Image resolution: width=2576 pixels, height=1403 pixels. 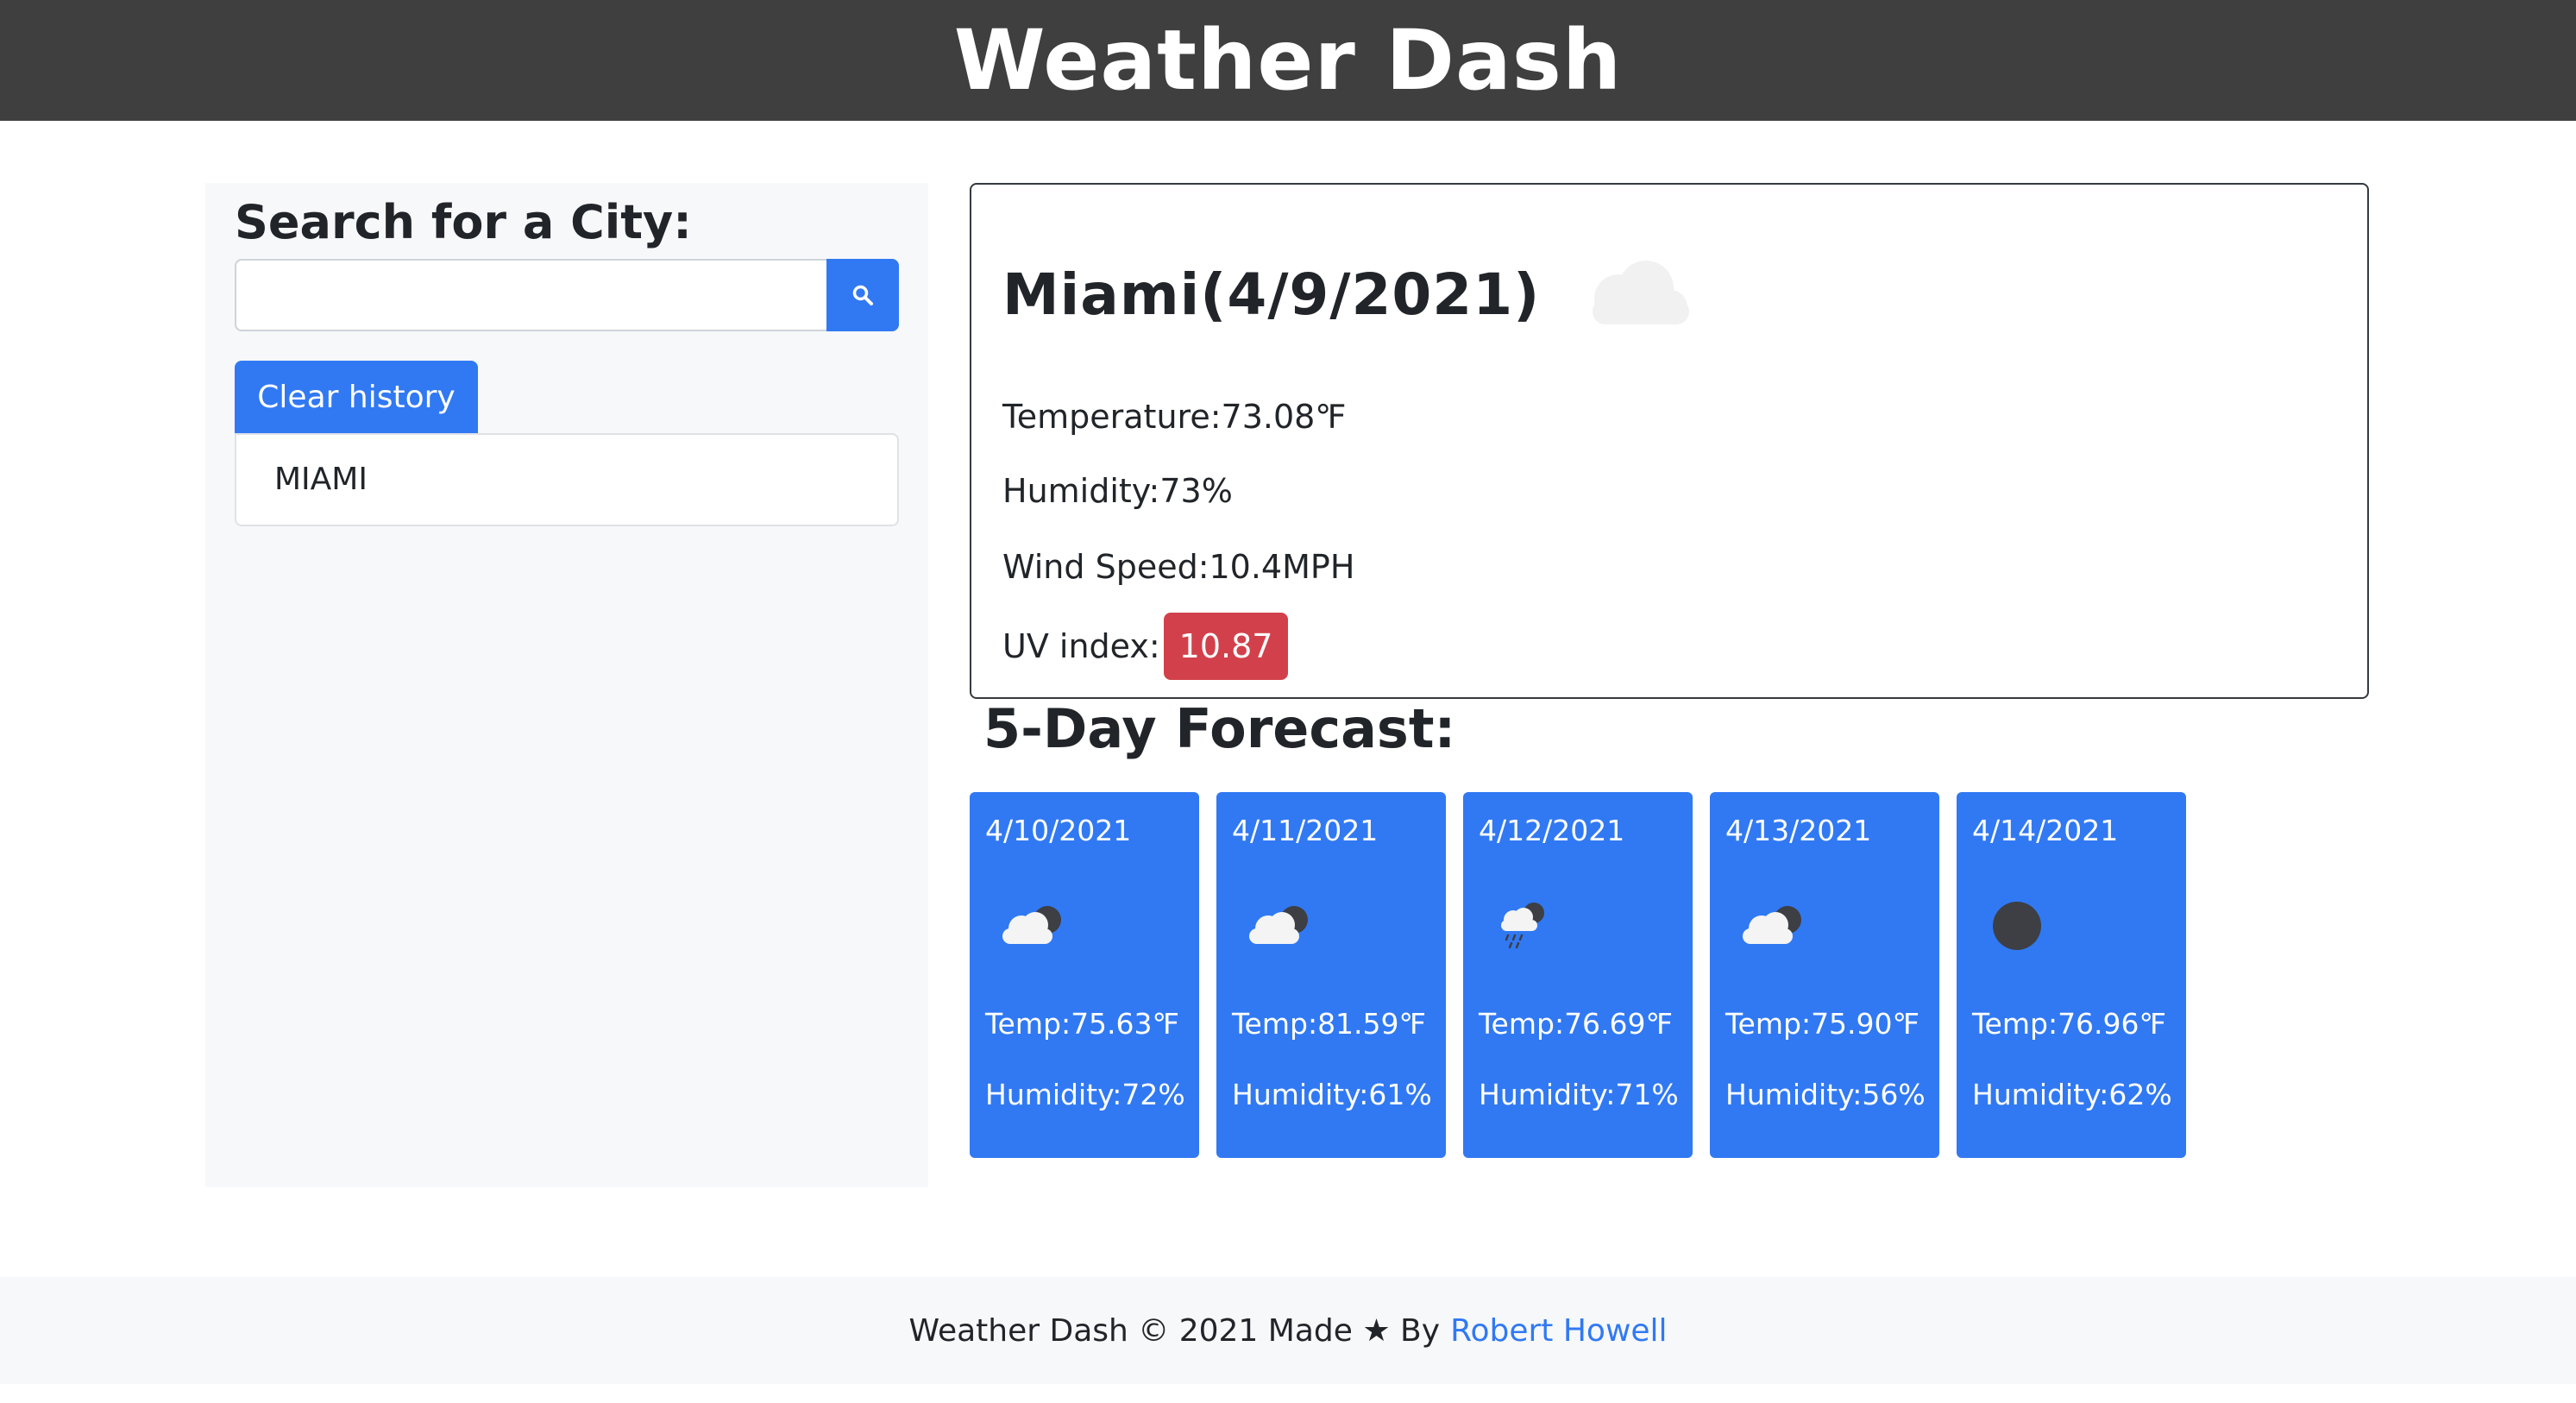 I want to click on forecast-date: 4/13/2021, so click(x=1798, y=830).